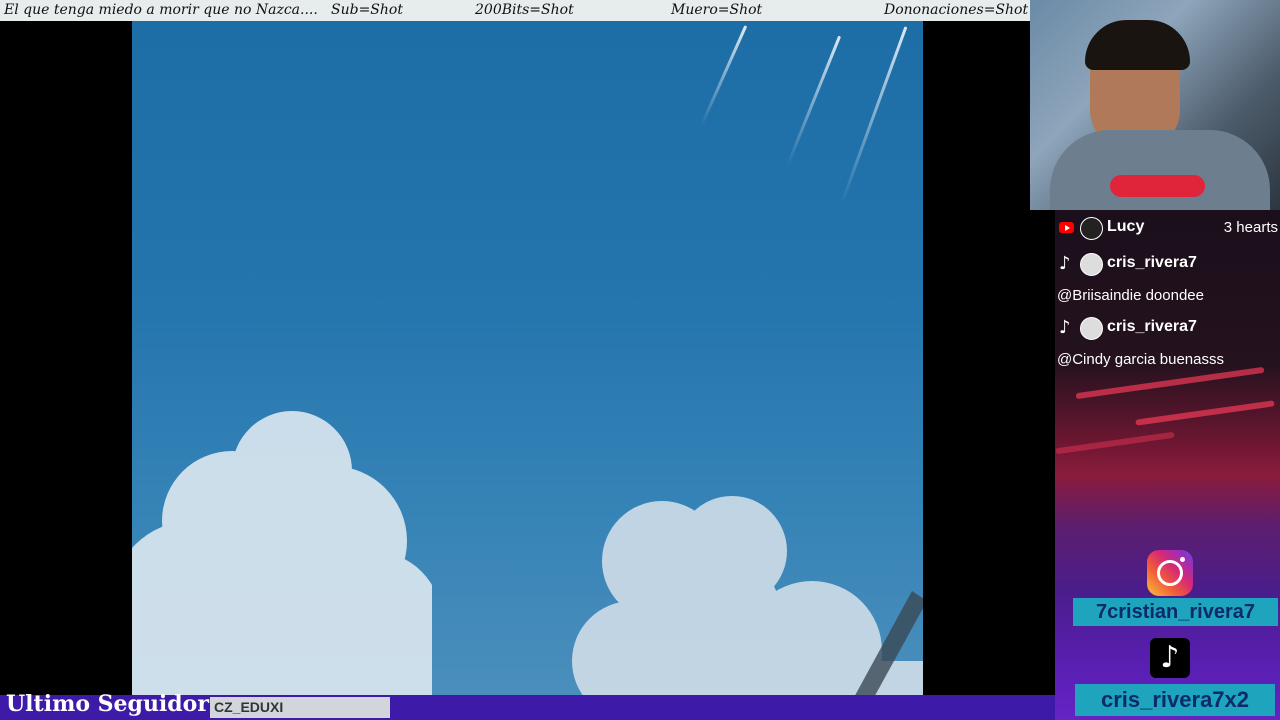 Image resolution: width=1280 pixels, height=720 pixels. I want to click on chat-hearts: 3 hearts, so click(1250, 227).